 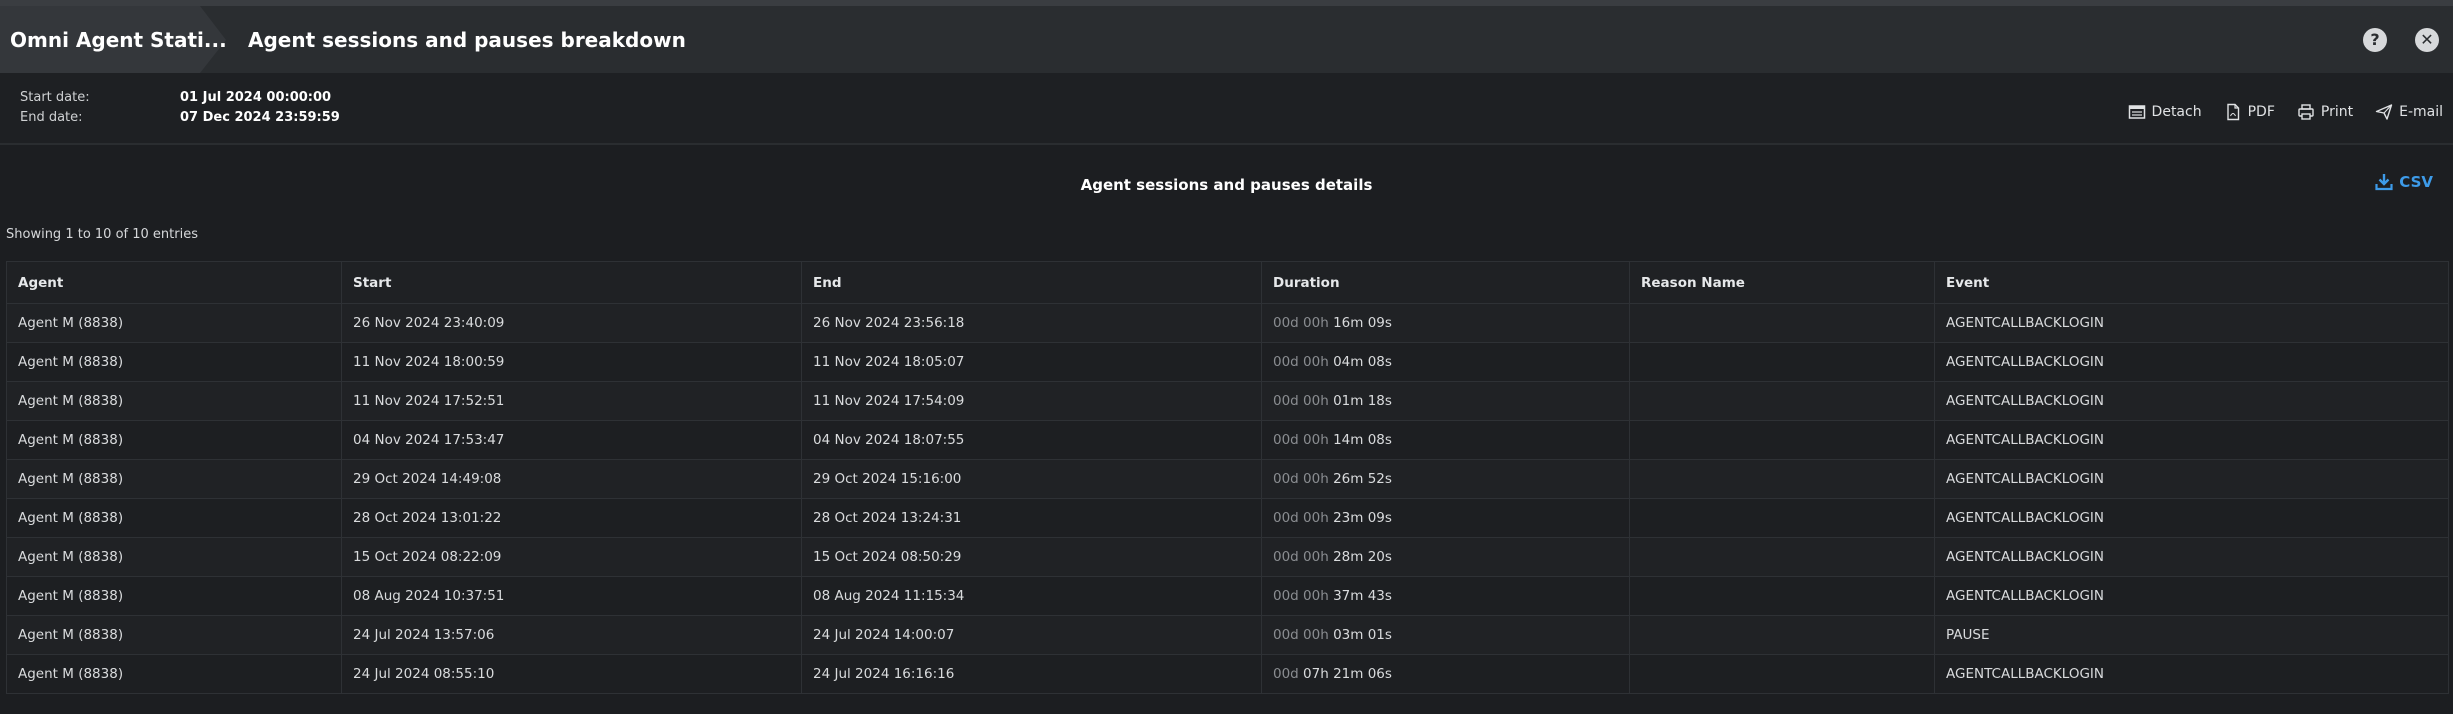 What do you see at coordinates (1226, 185) in the screenshot?
I see `section-title: Agent sessions and pauses details` at bounding box center [1226, 185].